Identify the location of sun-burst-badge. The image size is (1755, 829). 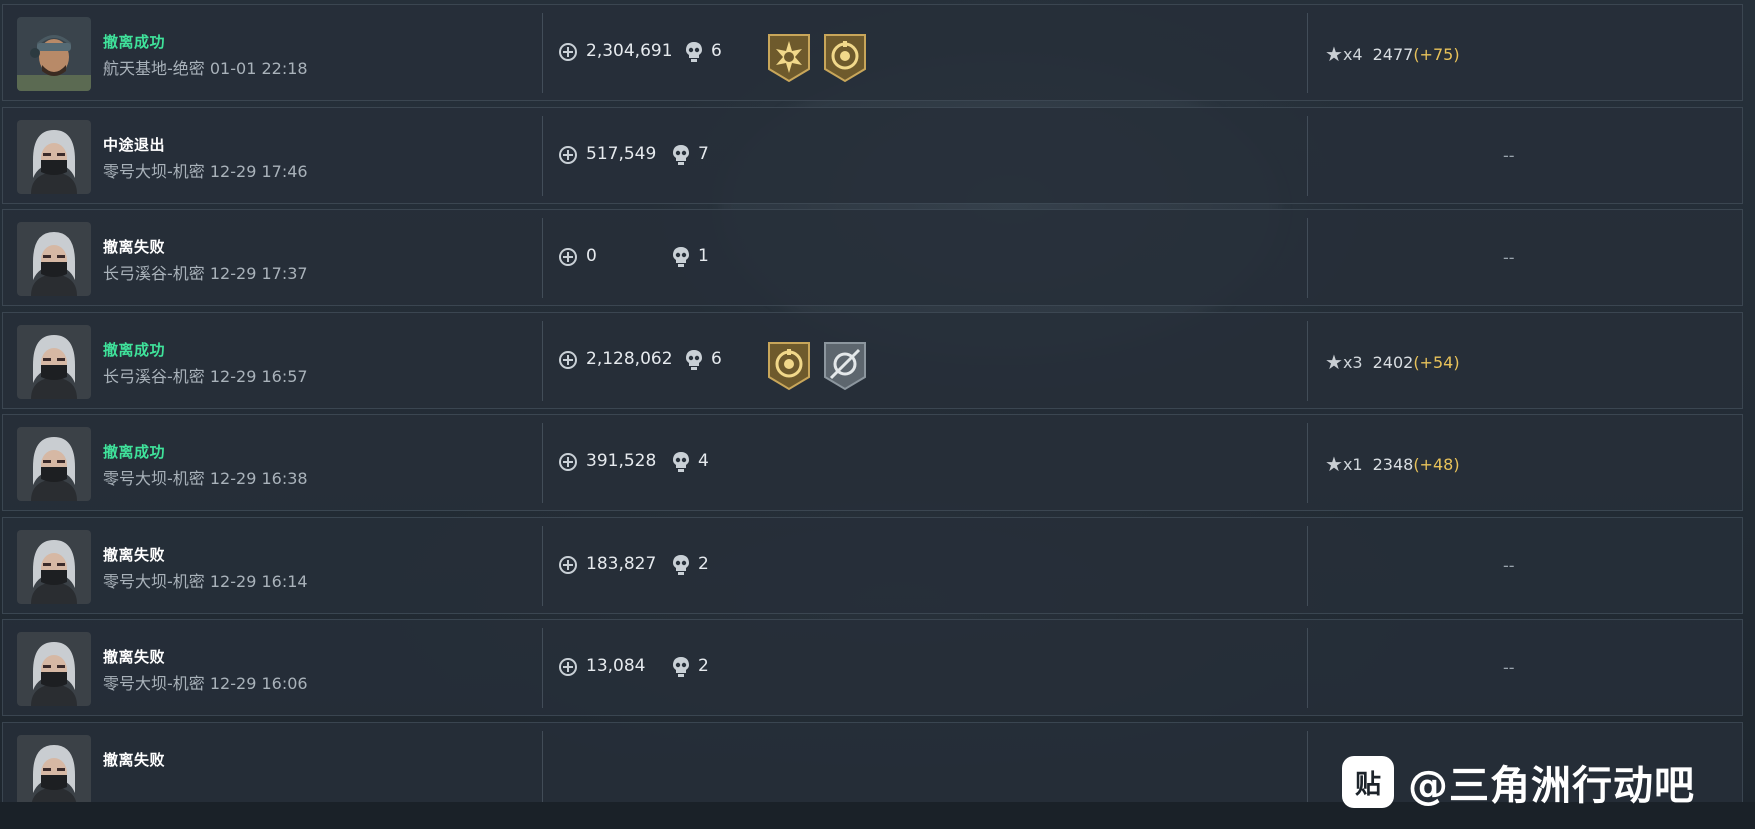
(789, 58).